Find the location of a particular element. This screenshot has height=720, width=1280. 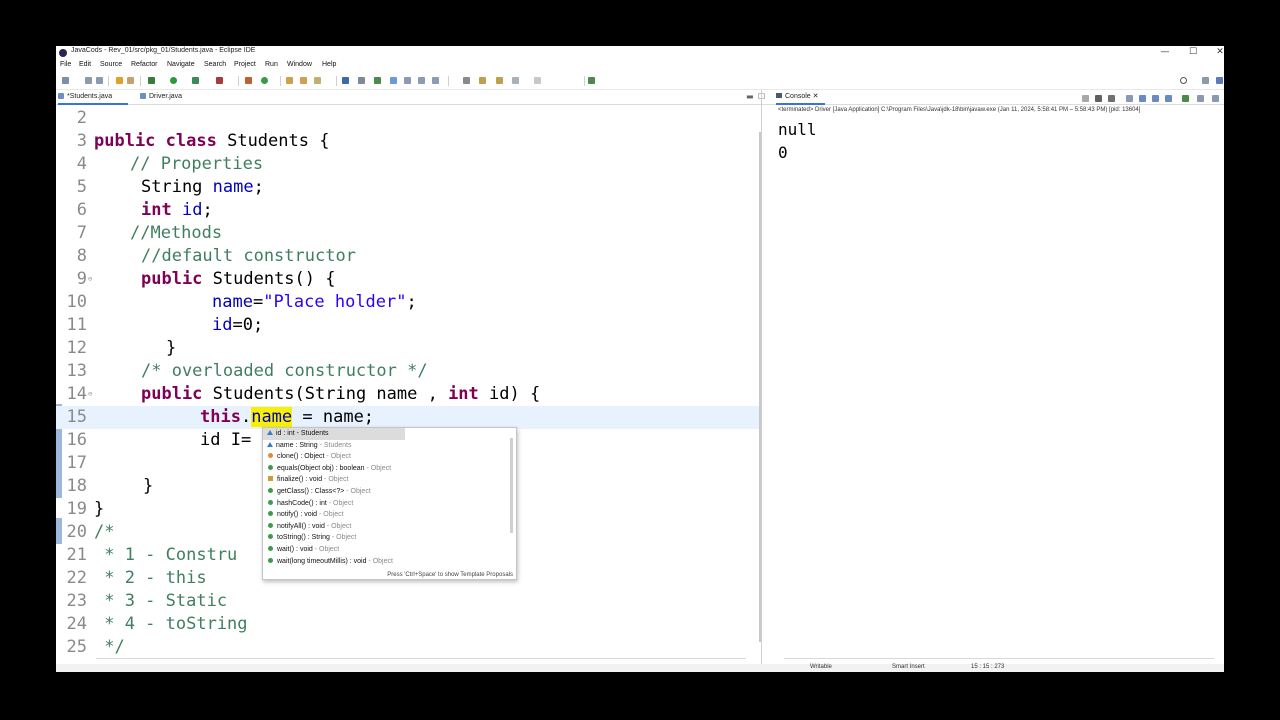

menu-edit: Edit is located at coordinates (85, 64).